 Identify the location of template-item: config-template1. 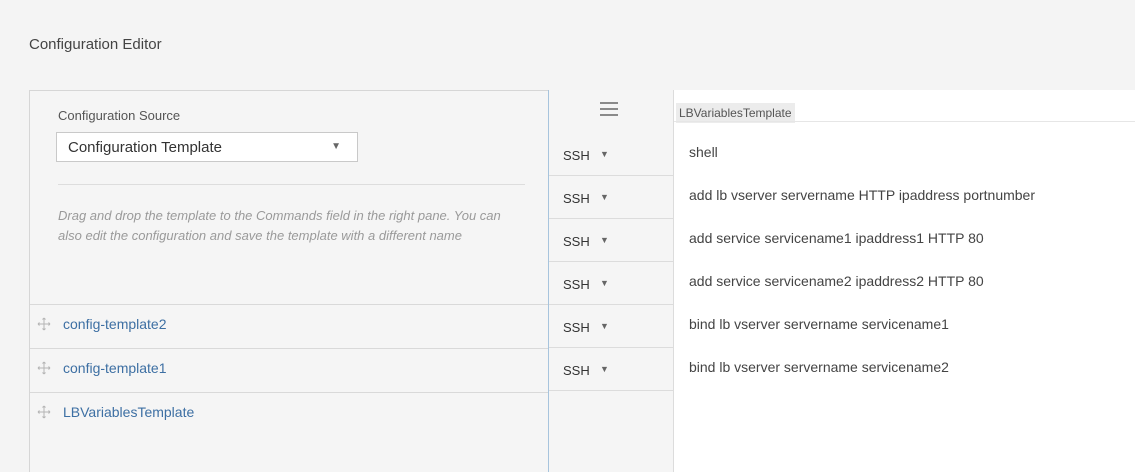
(289, 370).